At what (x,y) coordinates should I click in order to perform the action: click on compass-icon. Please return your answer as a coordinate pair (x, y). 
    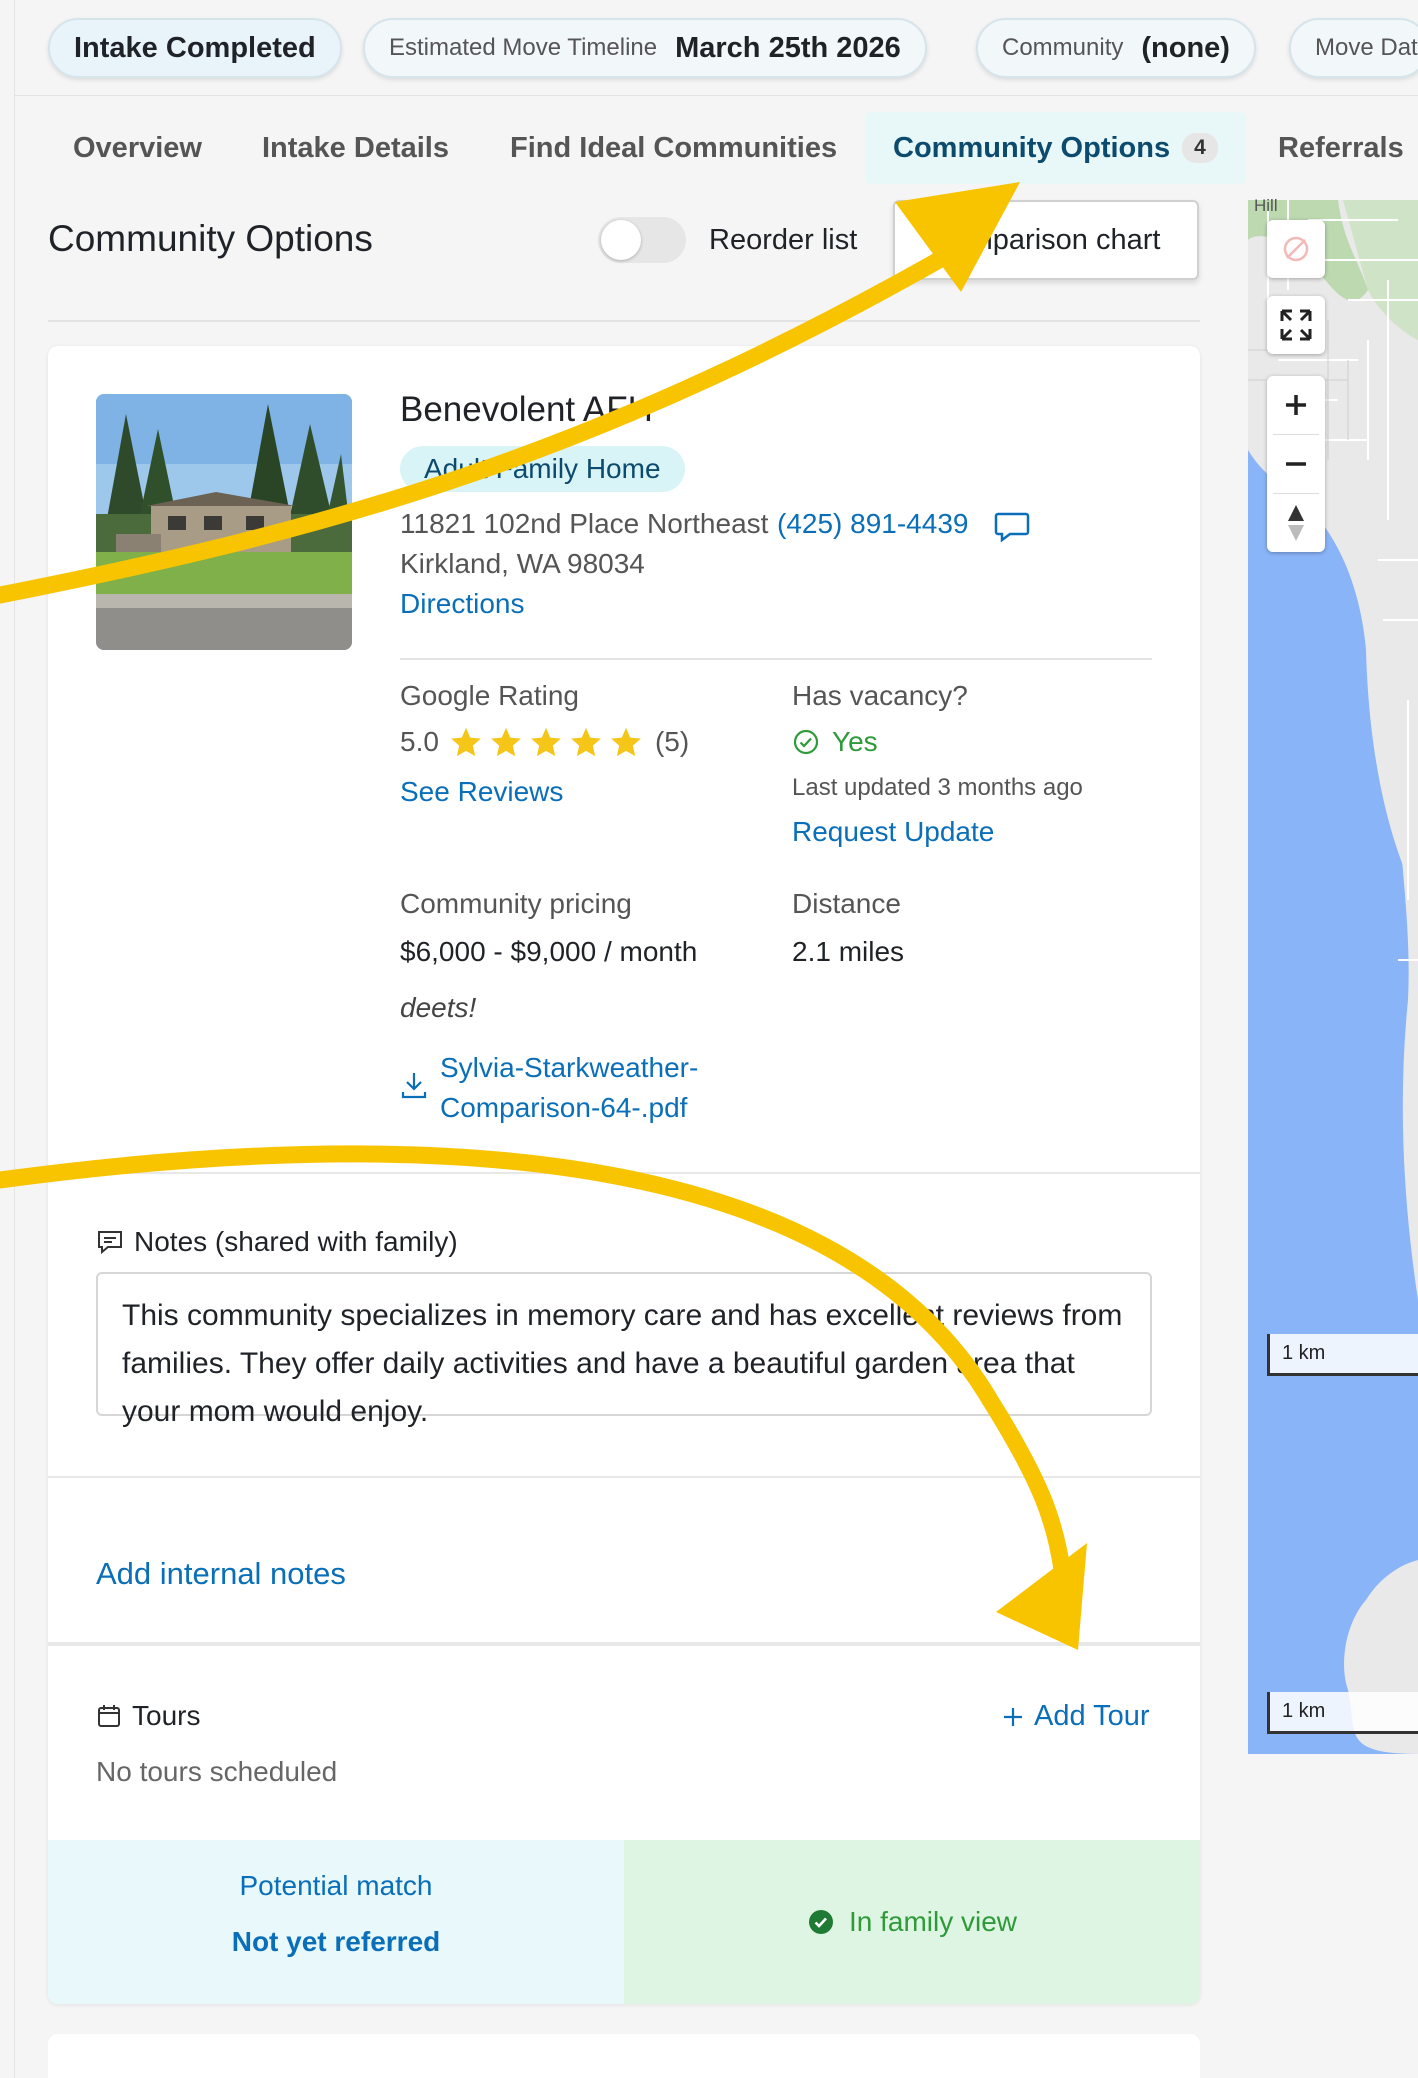
    Looking at the image, I should click on (1296, 523).